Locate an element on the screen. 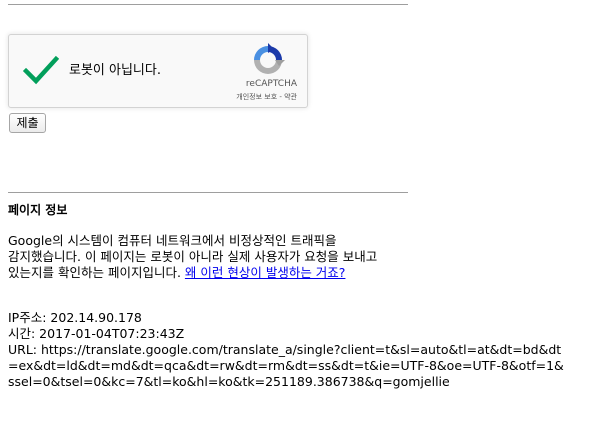  recaptcha-checkbox-label: 로봇이 아닙니다. is located at coordinates (115, 71).